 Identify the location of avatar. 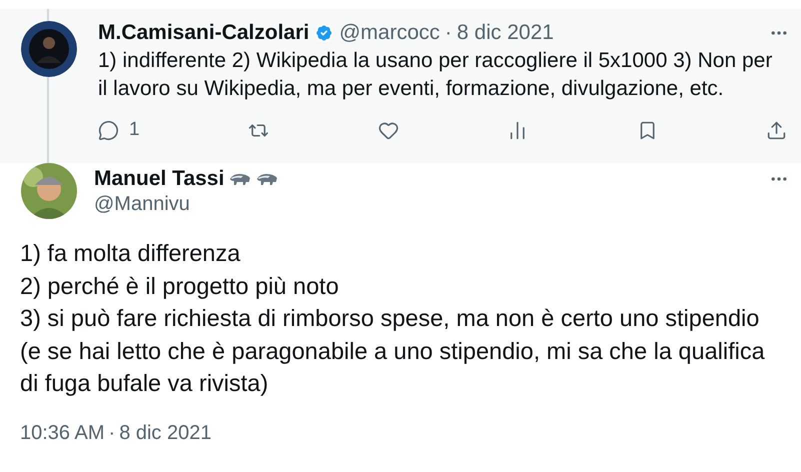
(49, 49).